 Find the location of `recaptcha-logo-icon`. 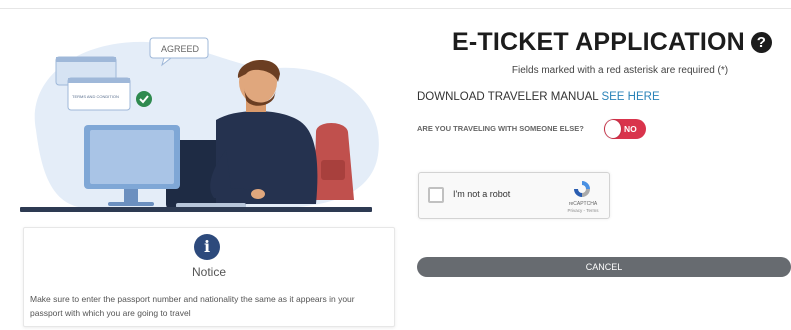

recaptcha-logo-icon is located at coordinates (582, 189).